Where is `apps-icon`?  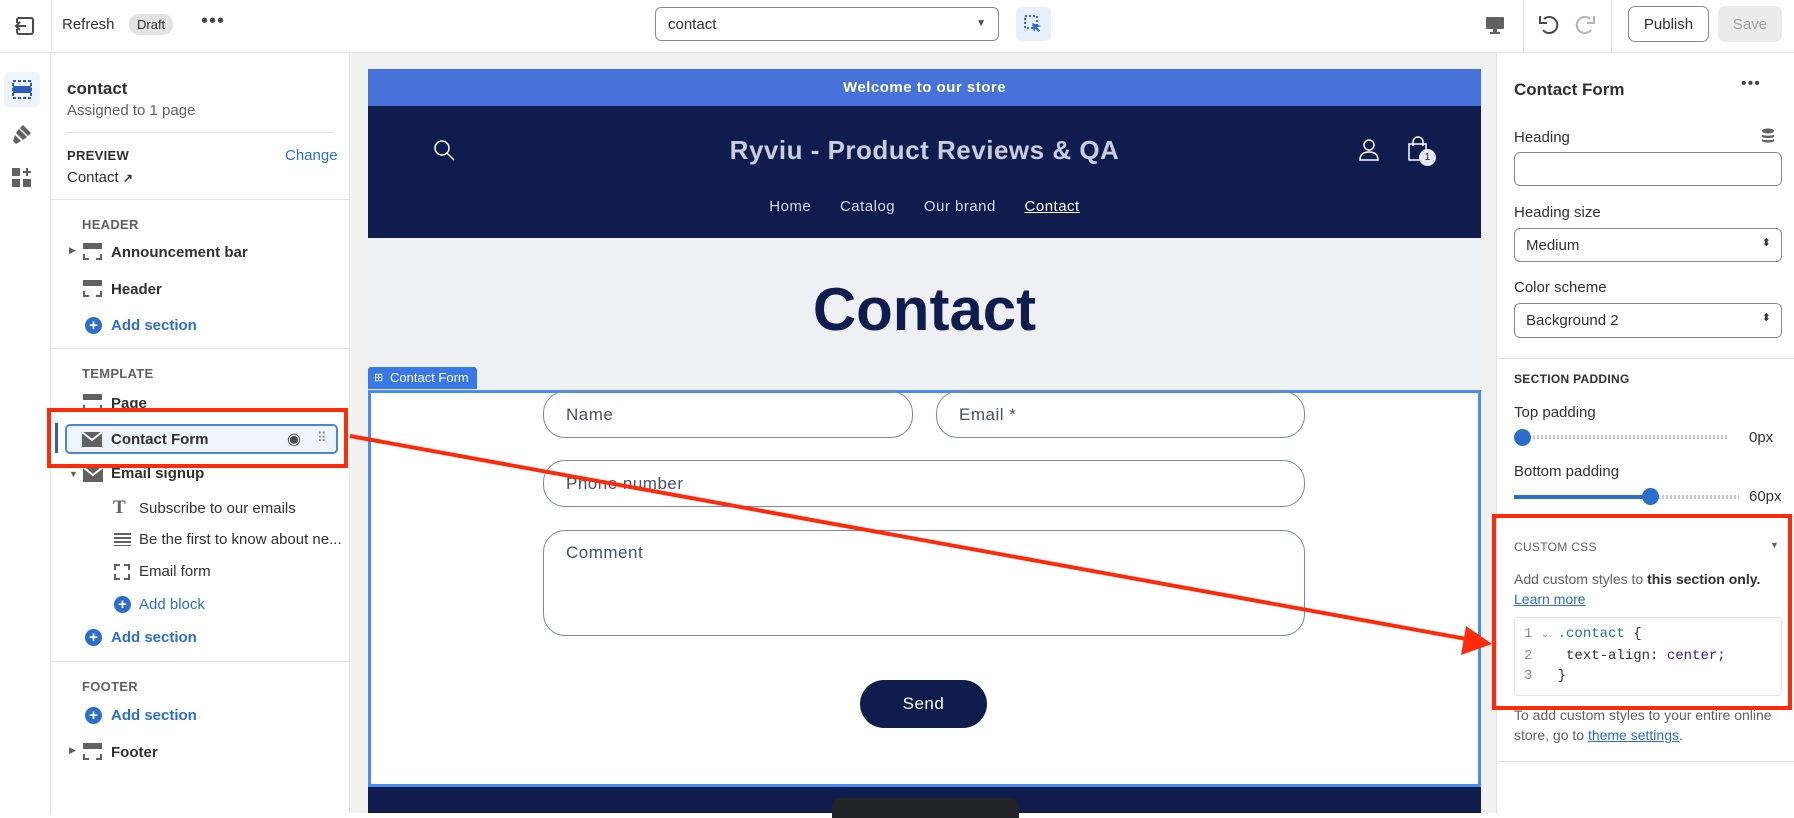 apps-icon is located at coordinates (21, 177).